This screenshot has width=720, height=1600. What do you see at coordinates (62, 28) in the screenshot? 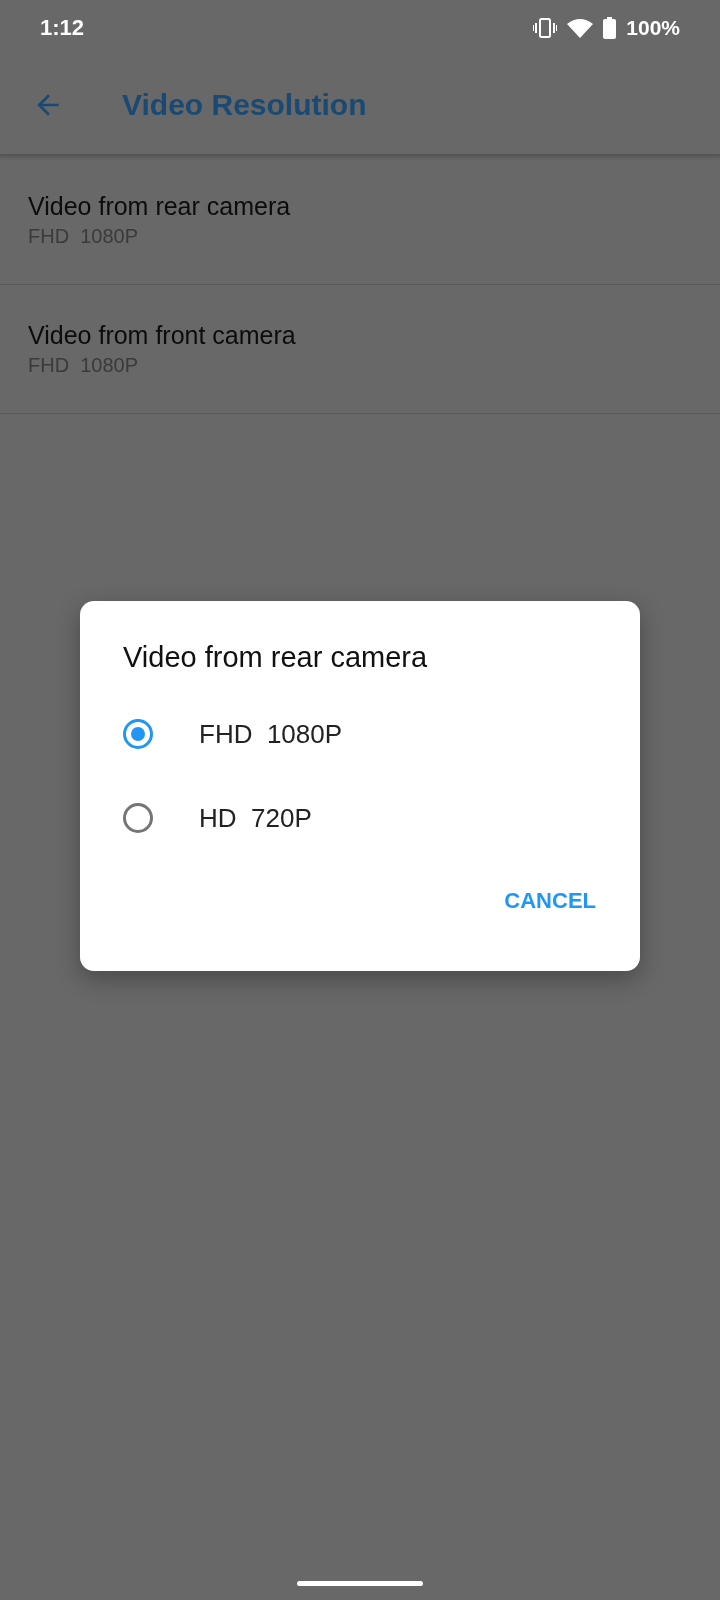
I see `status-time: 1:12` at bounding box center [62, 28].